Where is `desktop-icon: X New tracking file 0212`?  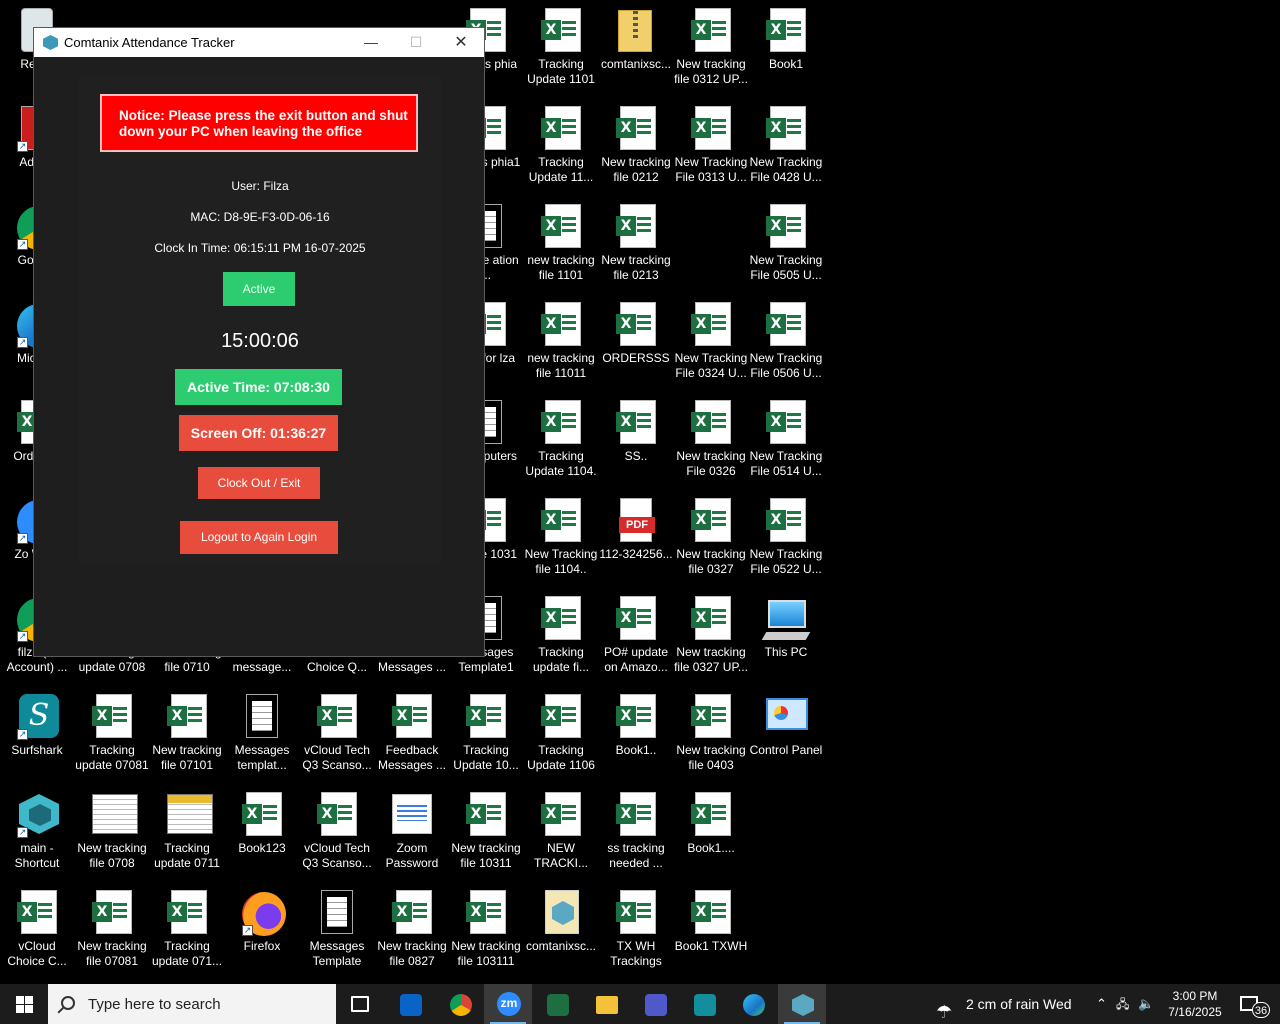 desktop-icon: X New tracking file 0212 is located at coordinates (636, 144).